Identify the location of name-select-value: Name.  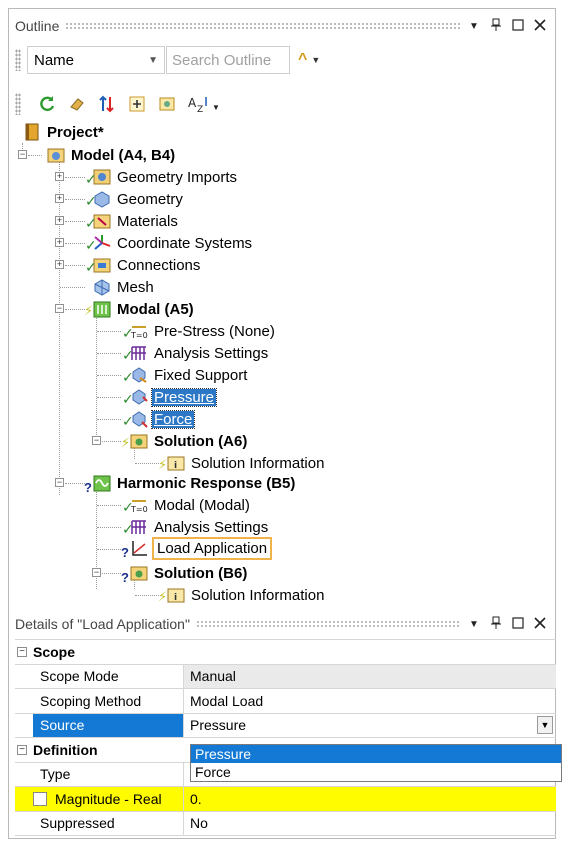
(54, 60).